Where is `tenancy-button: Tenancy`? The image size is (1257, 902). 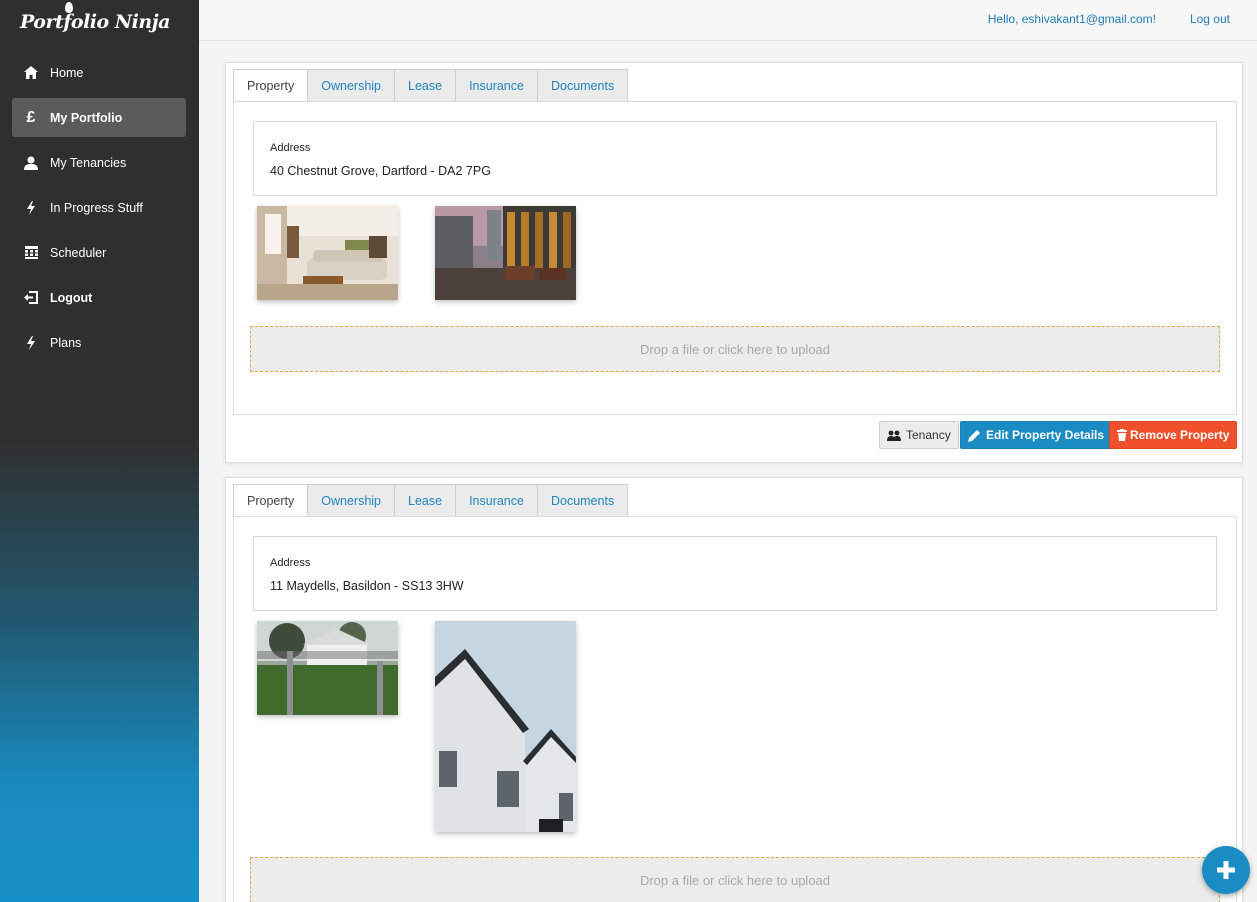
tenancy-button: Tenancy is located at coordinates (919, 435).